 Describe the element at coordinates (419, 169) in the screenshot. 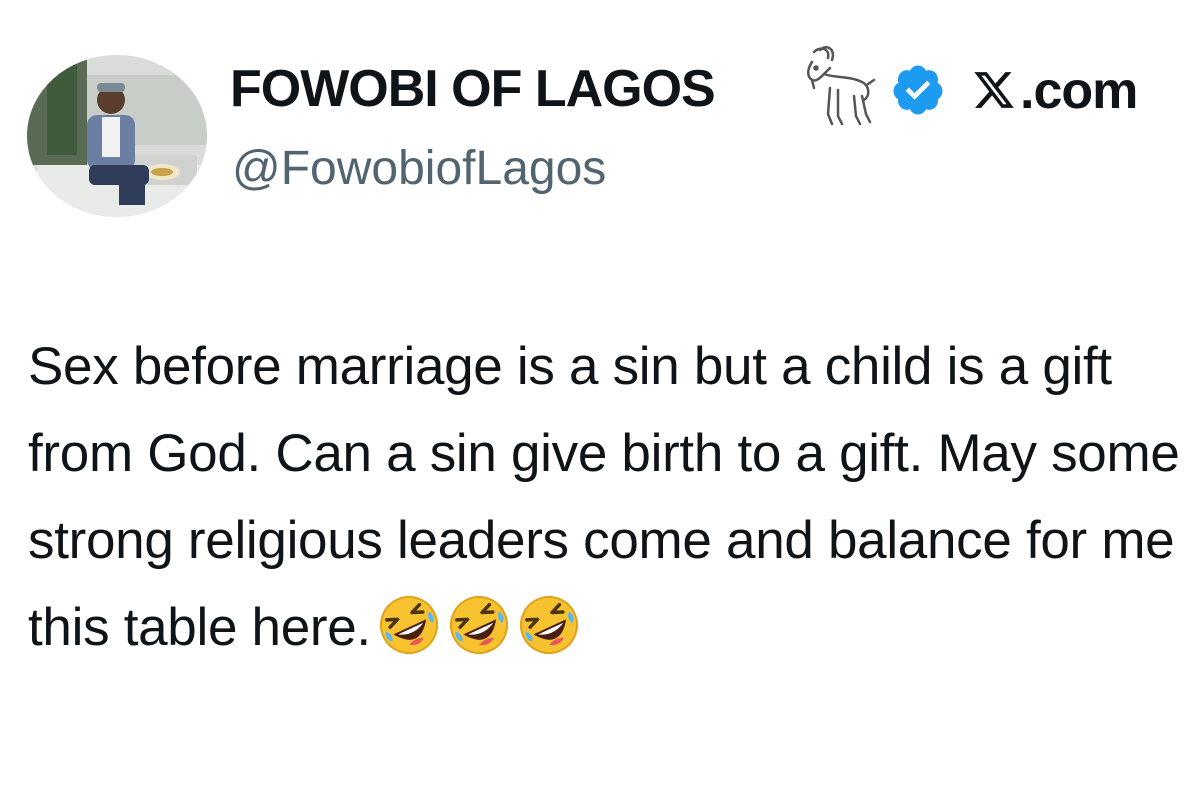

I see `user-handle: @FowobiofLagos` at that location.